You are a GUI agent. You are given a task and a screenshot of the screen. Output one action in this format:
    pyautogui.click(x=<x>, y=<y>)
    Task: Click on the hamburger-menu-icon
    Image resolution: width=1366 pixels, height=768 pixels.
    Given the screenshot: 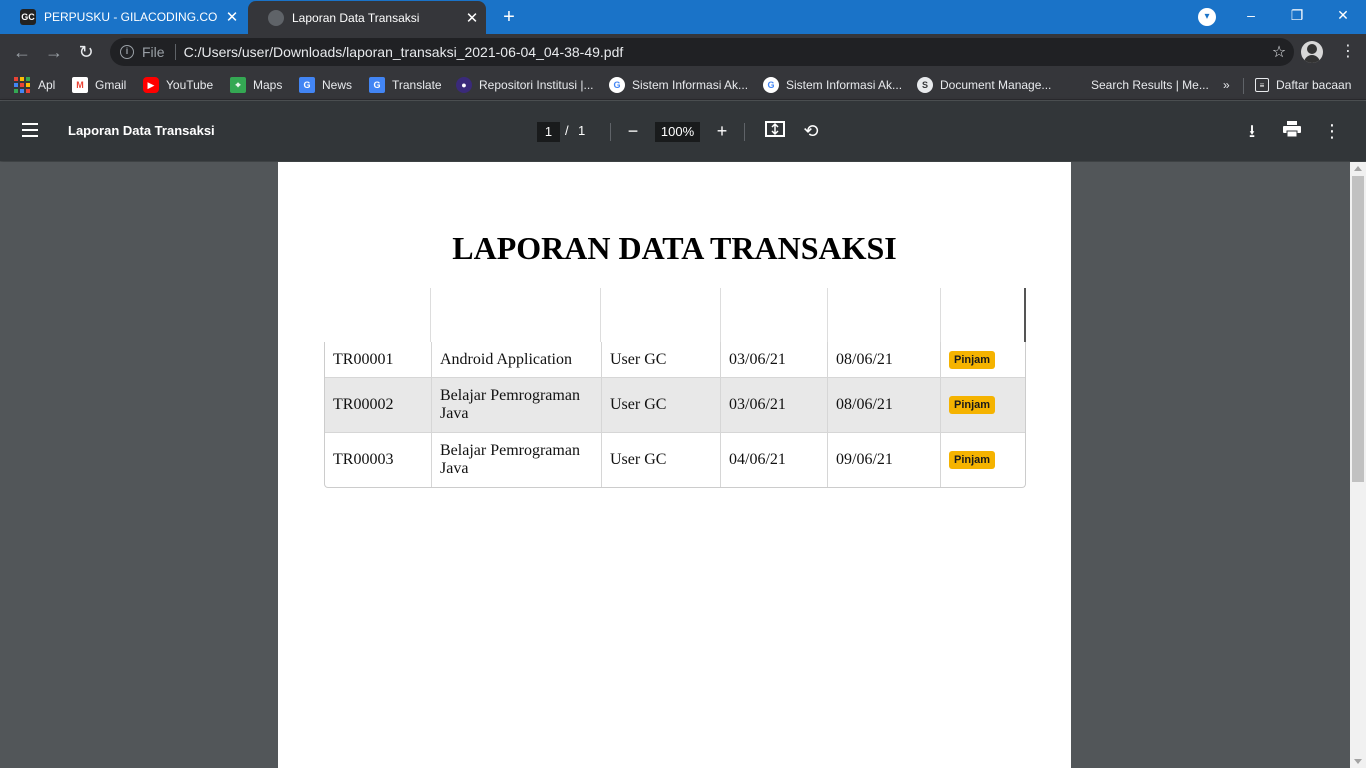 What is the action you would take?
    pyautogui.click(x=34, y=131)
    